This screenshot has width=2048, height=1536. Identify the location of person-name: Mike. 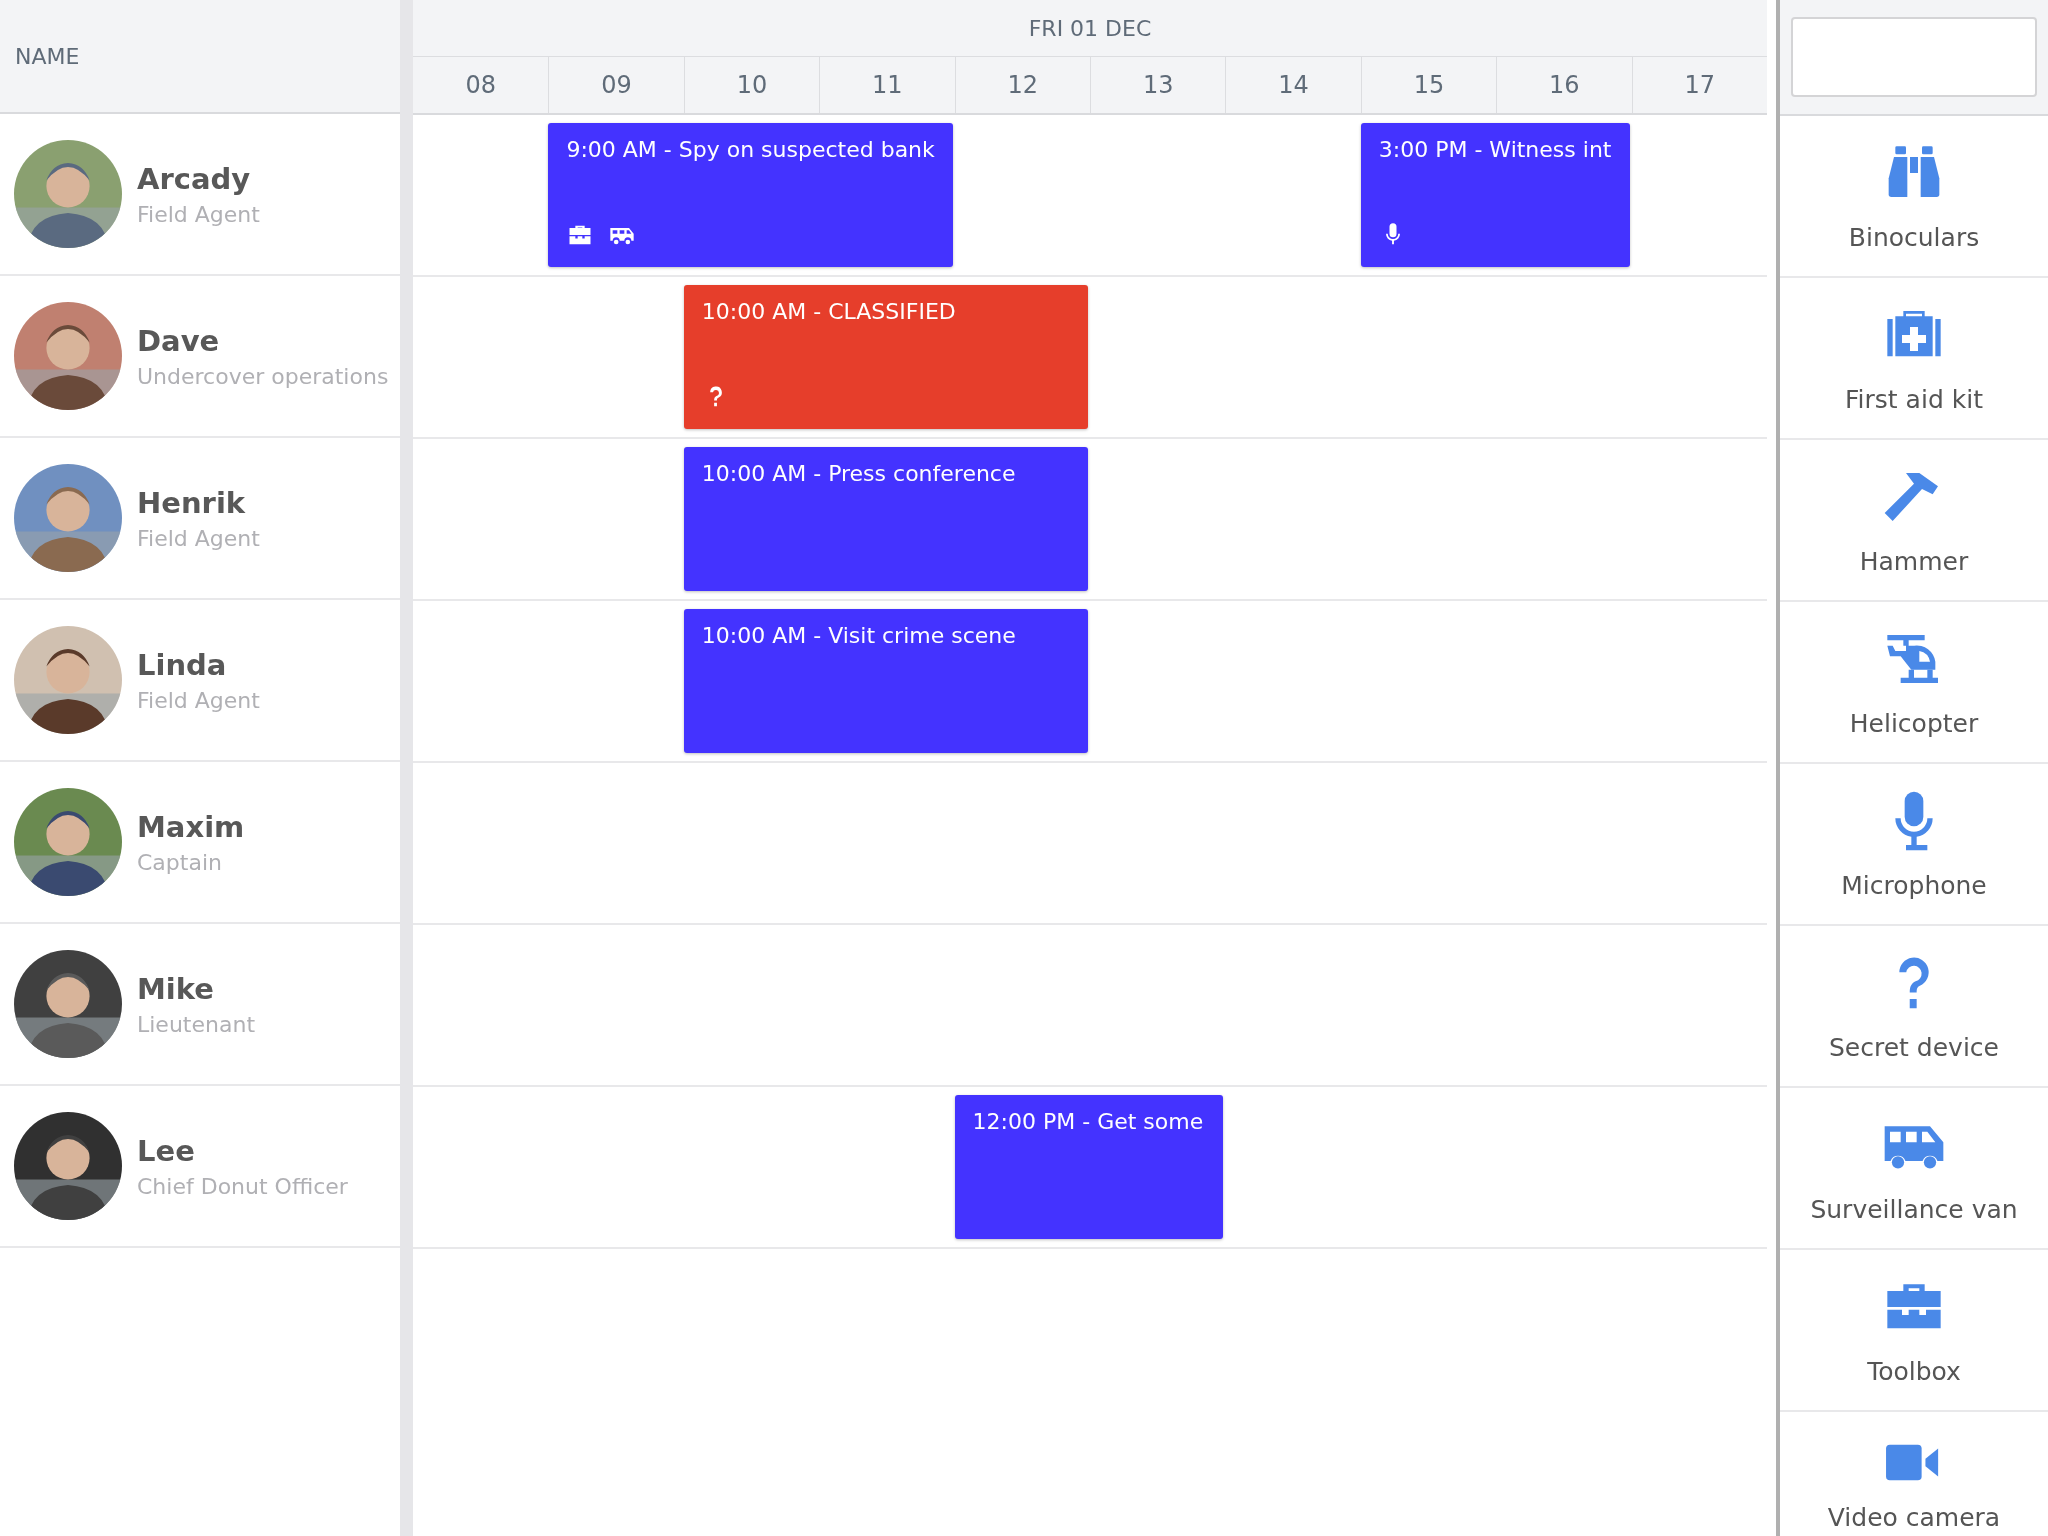
(176, 988).